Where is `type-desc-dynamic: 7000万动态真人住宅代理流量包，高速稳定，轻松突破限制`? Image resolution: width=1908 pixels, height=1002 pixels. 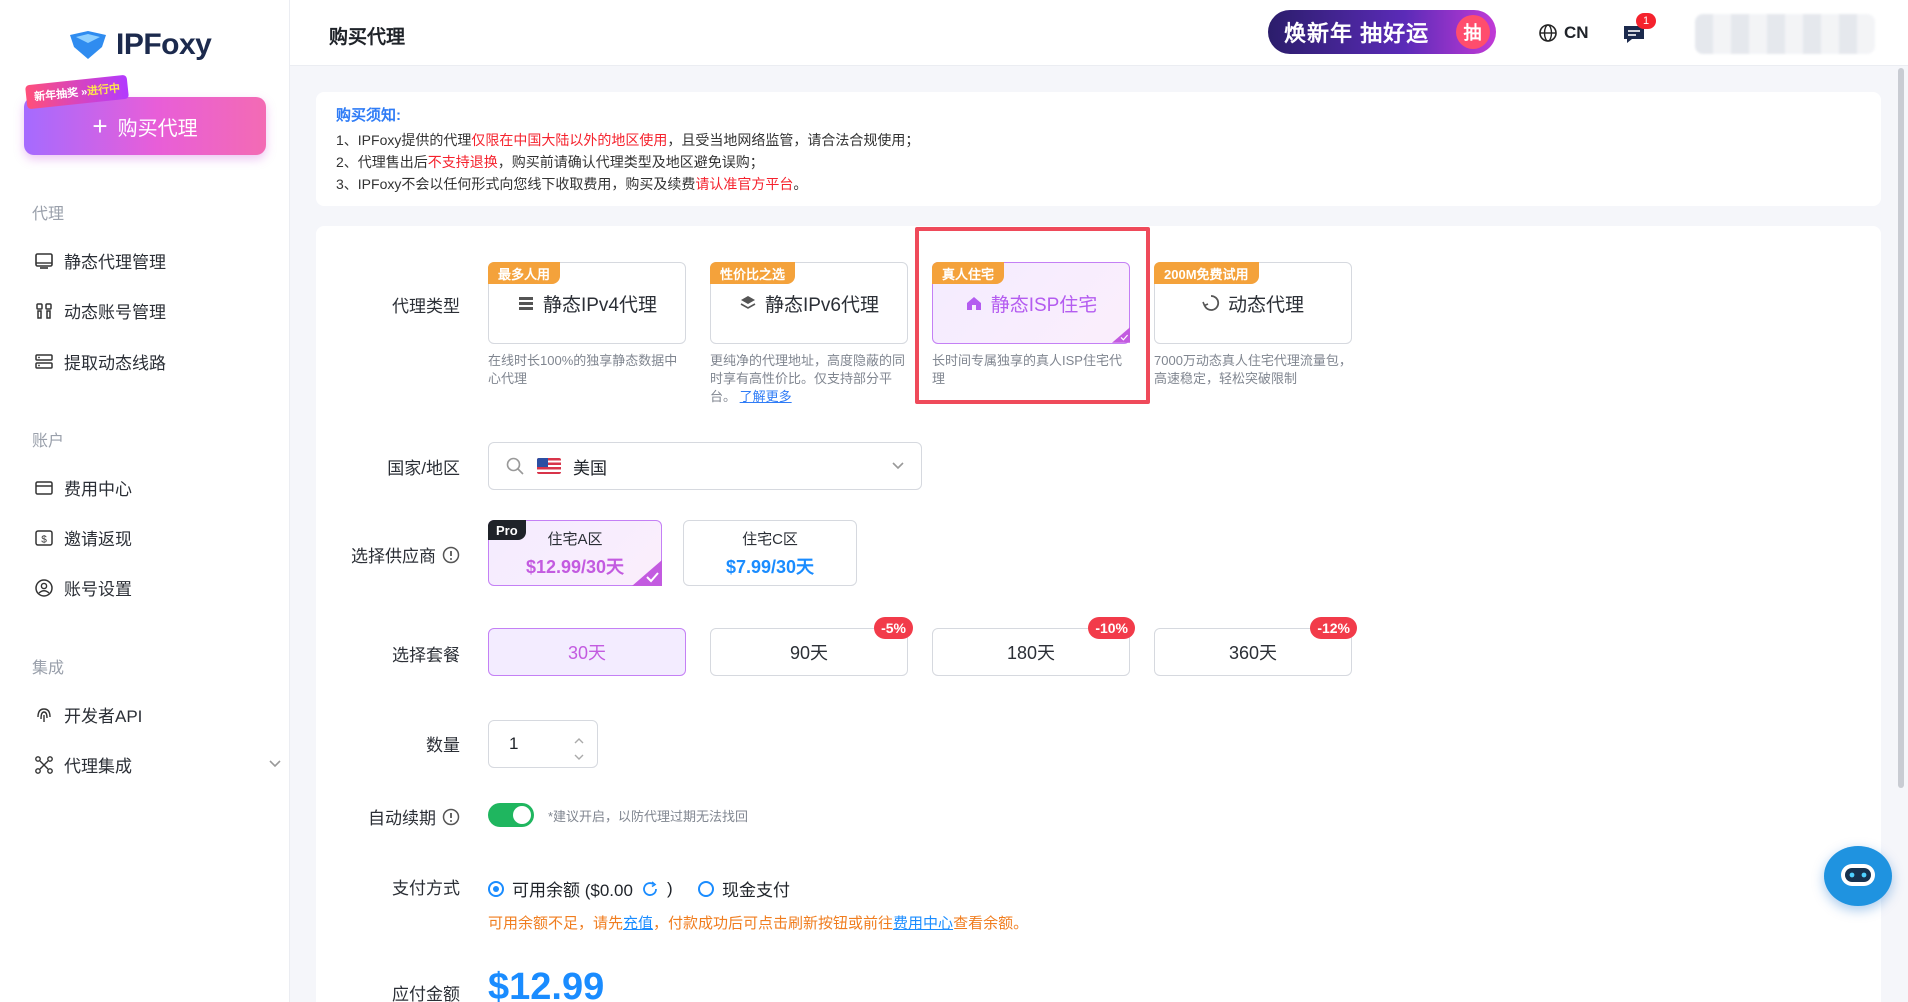
type-desc-dynamic: 7000万动态真人住宅代理流量包，高速稳定，轻松突破限制 is located at coordinates (1253, 369).